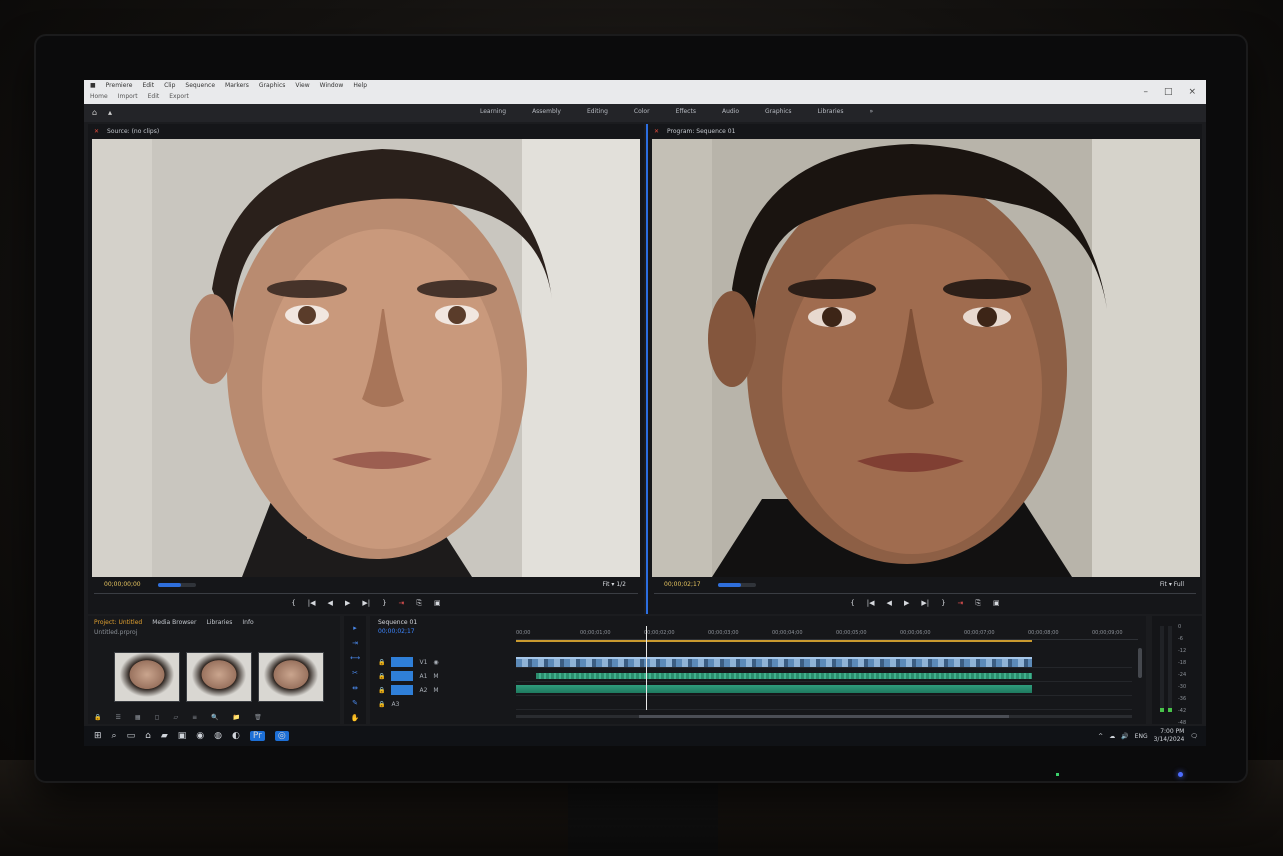 This screenshot has height=856, width=1283. I want to click on sequence-tab: Sequence 01, so click(397, 622).